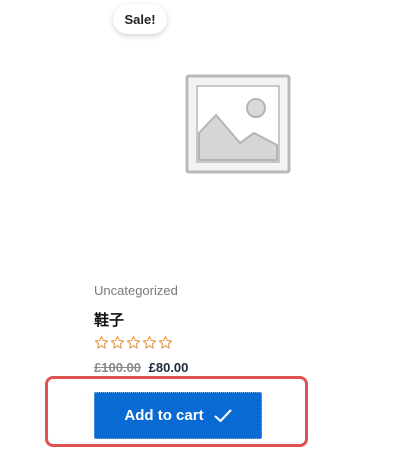 This screenshot has height=453, width=408. Describe the element at coordinates (109, 319) in the screenshot. I see `product-title: 鞋子` at that location.